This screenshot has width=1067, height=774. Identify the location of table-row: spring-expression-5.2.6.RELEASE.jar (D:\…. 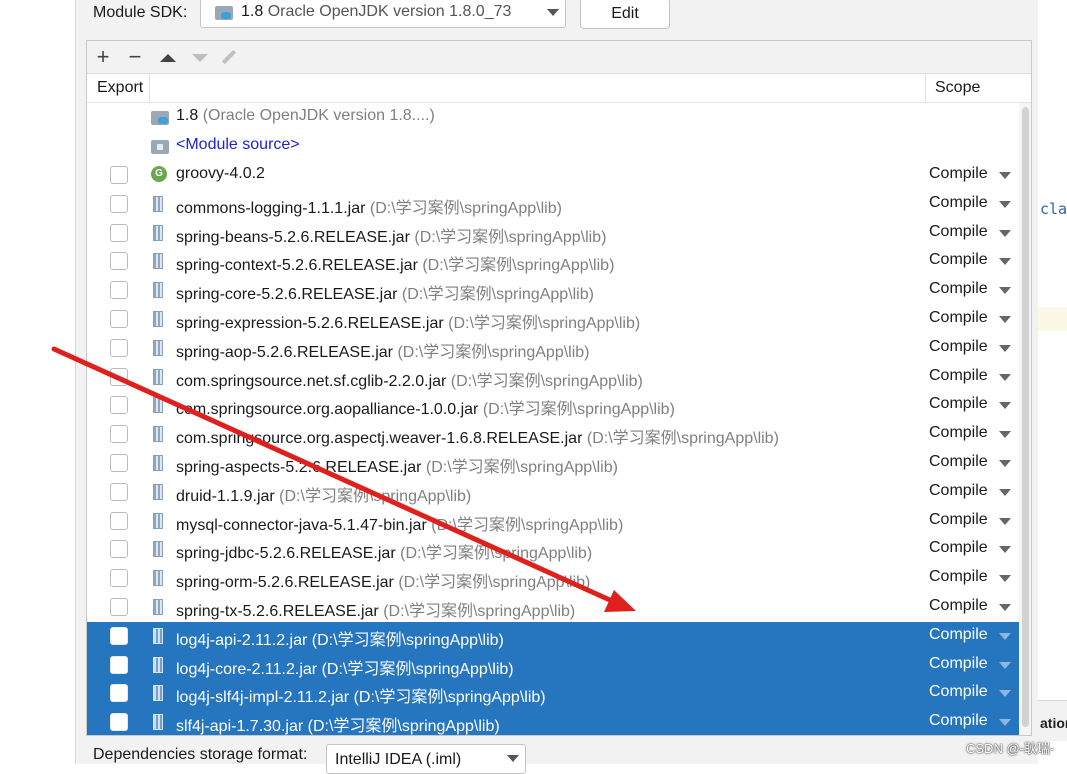
(553, 319).